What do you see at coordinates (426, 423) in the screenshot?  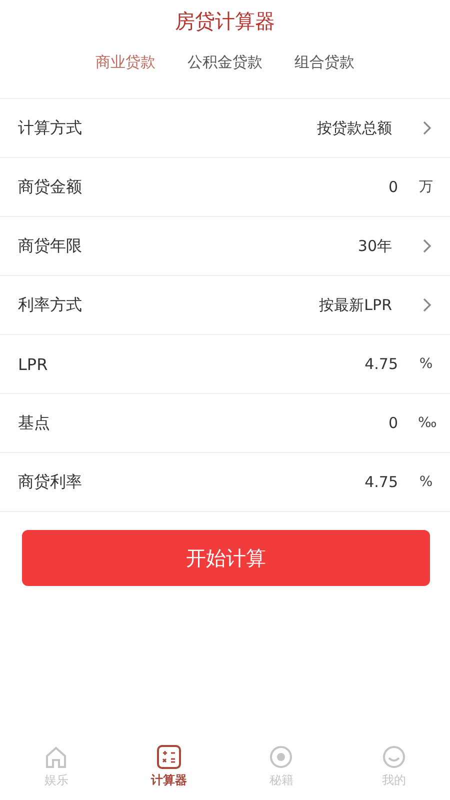 I see `unit-label: ‰` at bounding box center [426, 423].